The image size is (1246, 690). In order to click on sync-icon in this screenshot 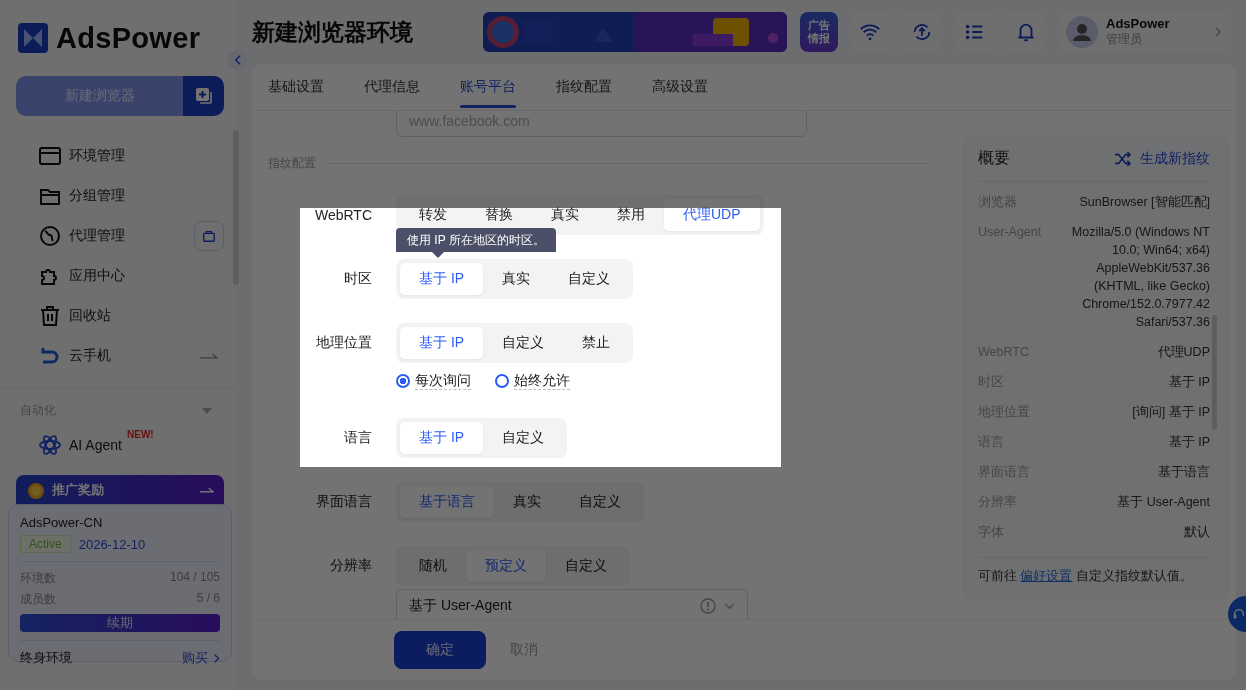, I will do `click(922, 32)`.